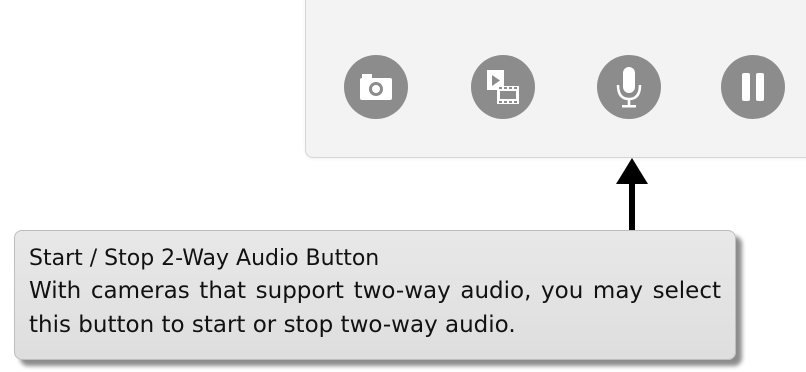  I want to click on record-button, so click(503, 87).